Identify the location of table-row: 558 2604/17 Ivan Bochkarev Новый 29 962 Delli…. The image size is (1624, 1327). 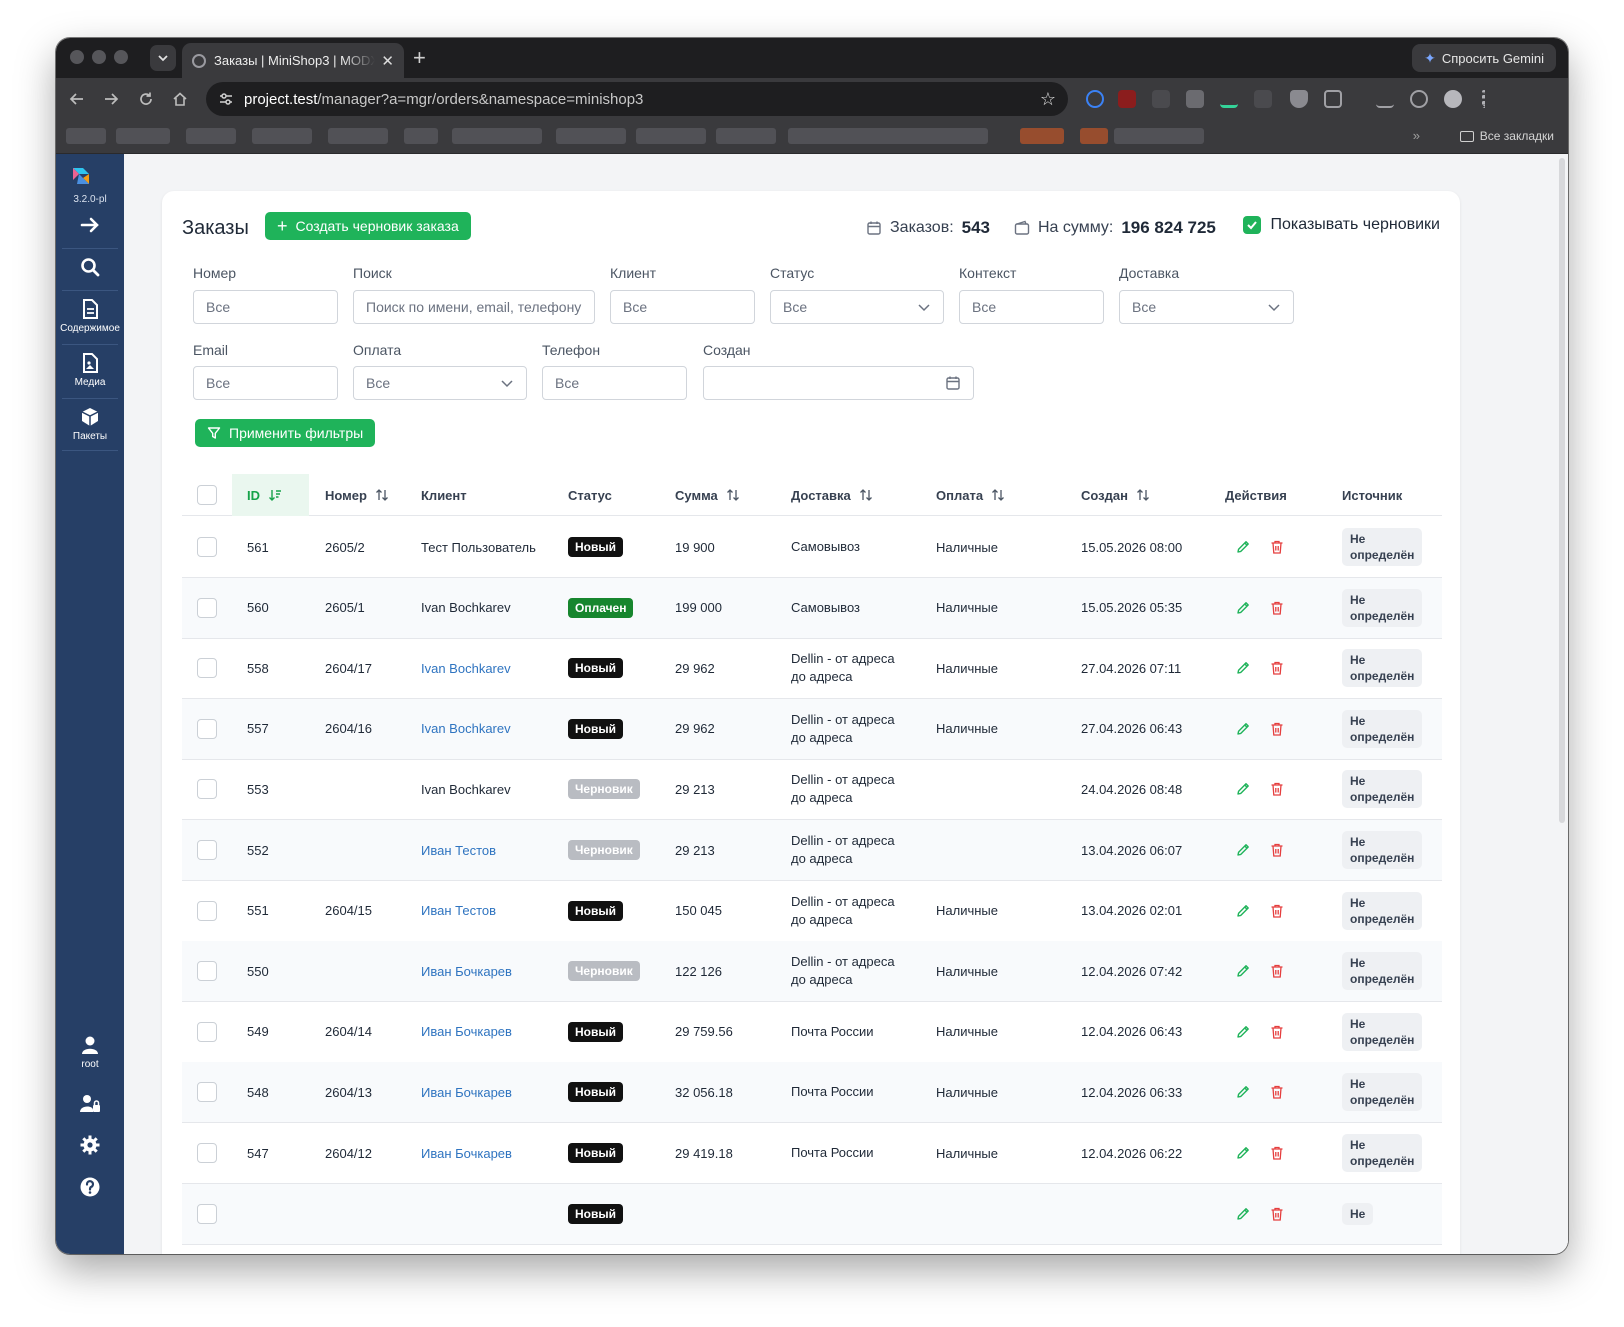
(812, 669).